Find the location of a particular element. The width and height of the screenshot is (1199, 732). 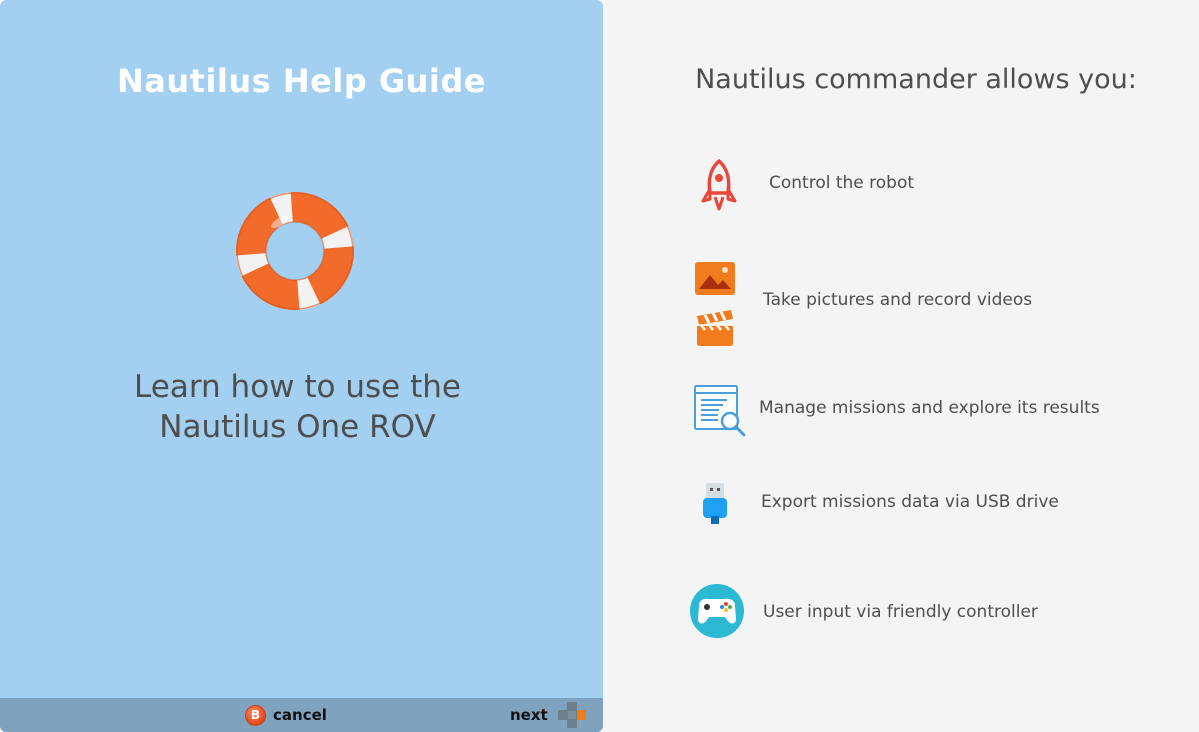

cancel-button: B cancel is located at coordinates (286, 715).